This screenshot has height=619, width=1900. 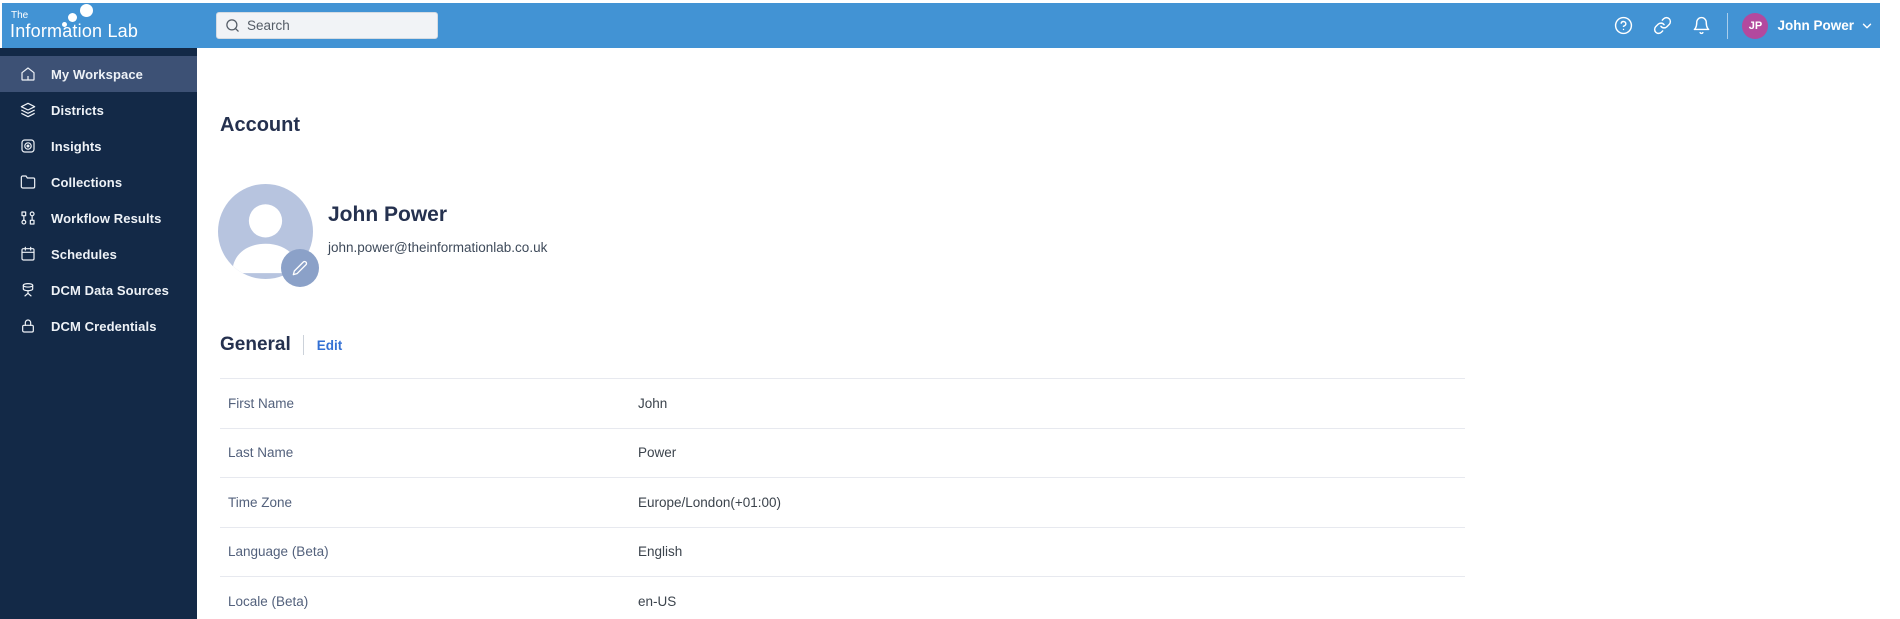 What do you see at coordinates (653, 403) in the screenshot?
I see `field-value: John` at bounding box center [653, 403].